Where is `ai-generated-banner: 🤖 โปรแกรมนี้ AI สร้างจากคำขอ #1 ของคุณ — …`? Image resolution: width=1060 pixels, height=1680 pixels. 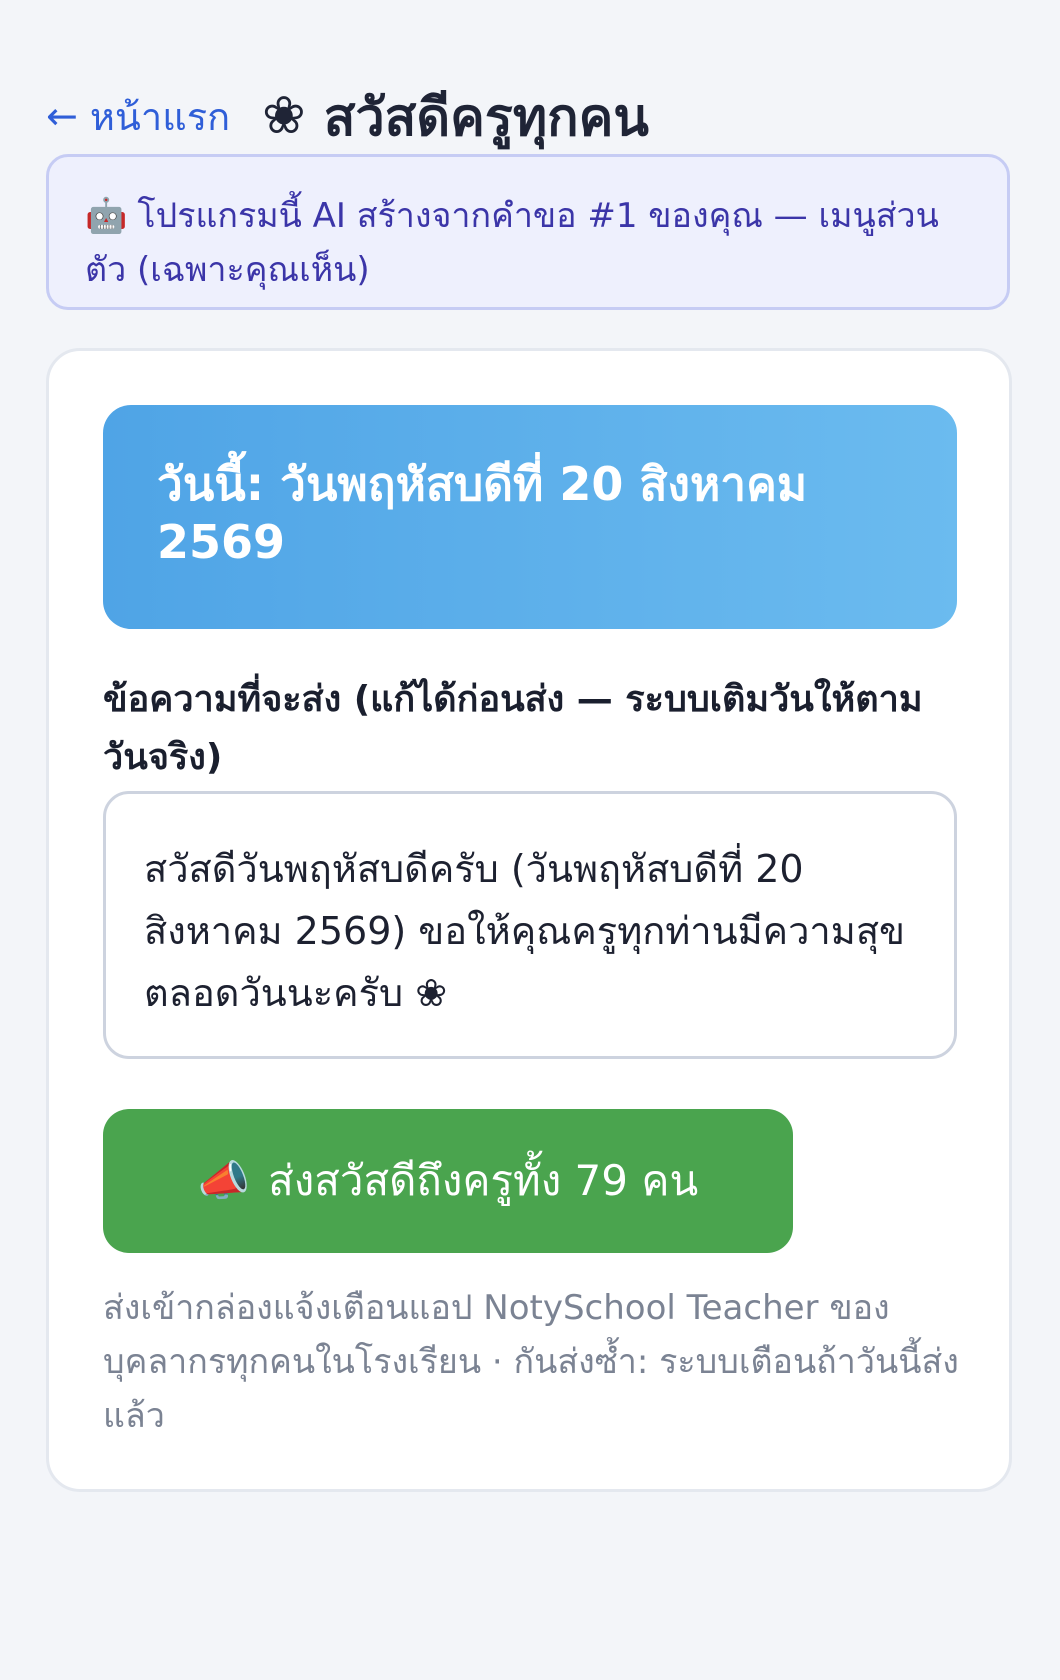 ai-generated-banner: 🤖 โปรแกรมนี้ AI สร้างจากคำขอ #1 ของคุณ — … is located at coordinates (528, 232).